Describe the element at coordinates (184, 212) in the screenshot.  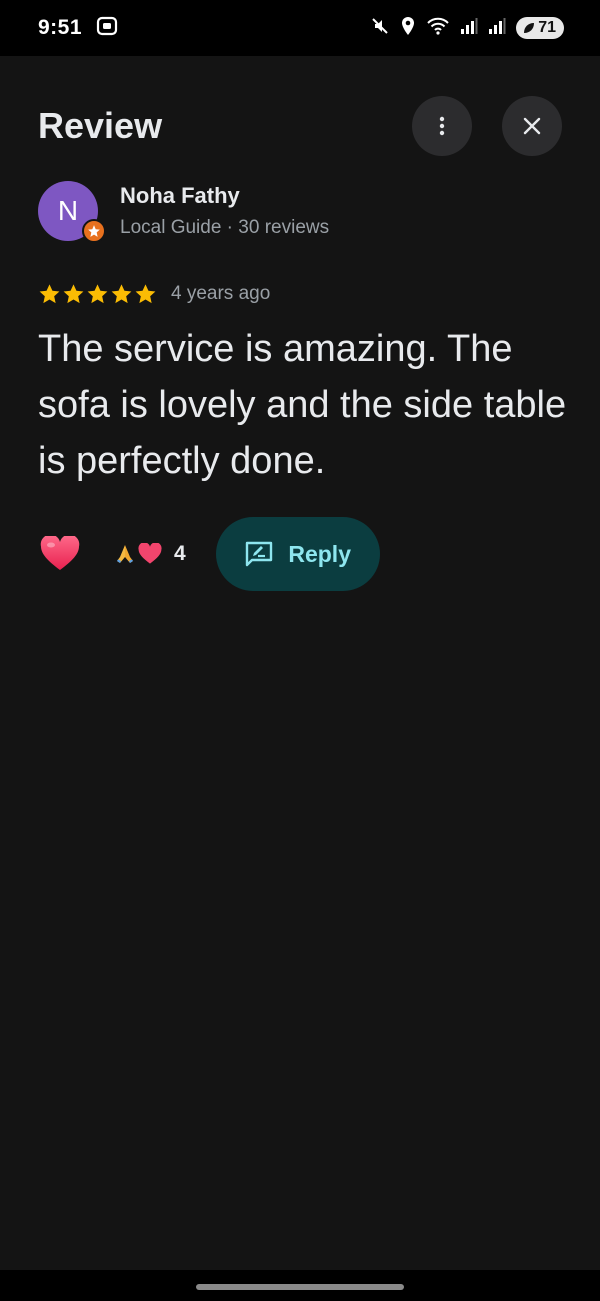
I see `review-author: N Noha Fathy Local Guide · 30 reviews` at that location.